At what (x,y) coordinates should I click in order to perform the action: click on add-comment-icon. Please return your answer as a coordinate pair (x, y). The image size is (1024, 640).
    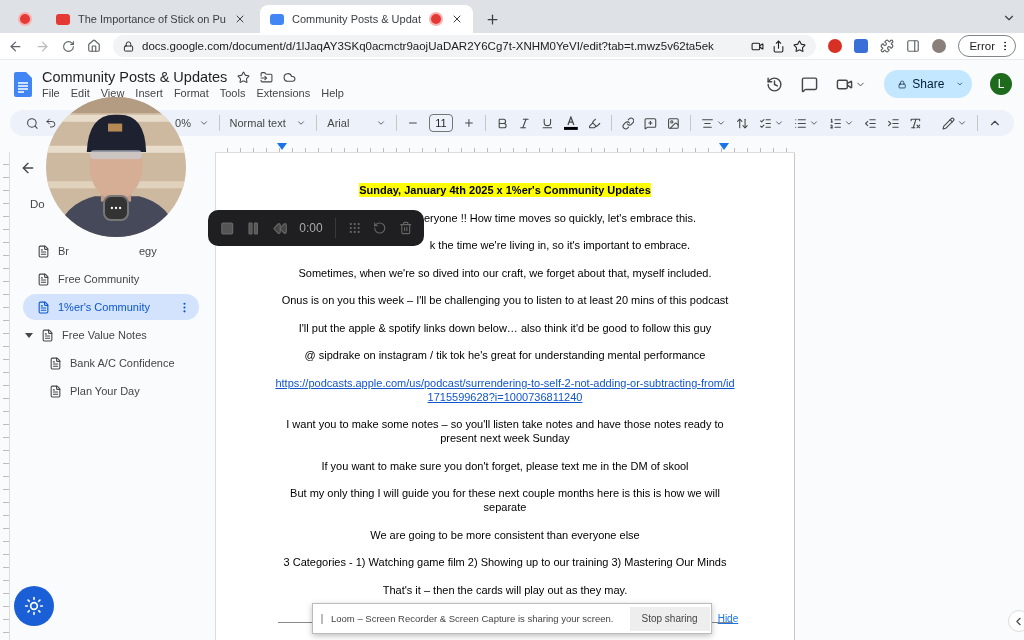
    Looking at the image, I should click on (651, 123).